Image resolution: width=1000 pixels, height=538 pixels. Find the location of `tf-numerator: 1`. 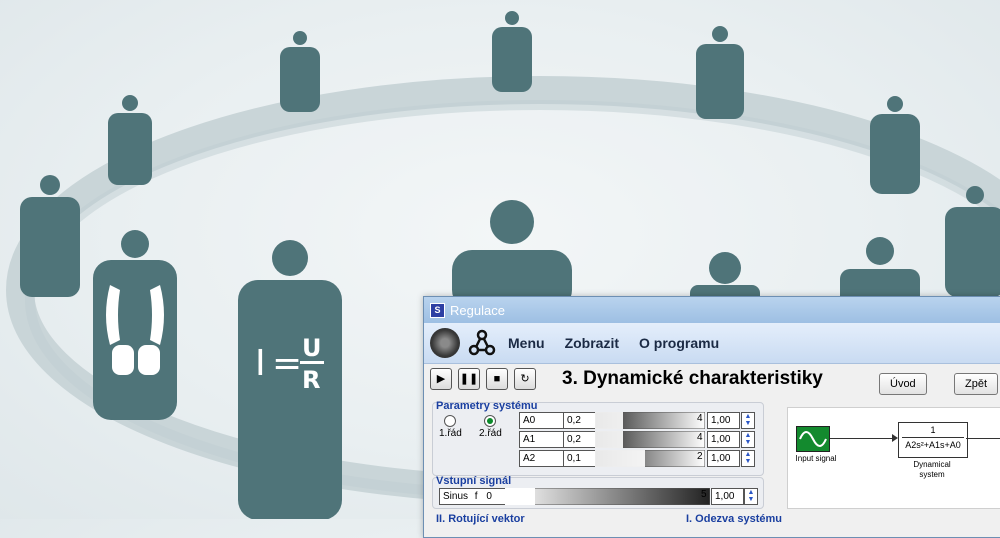

tf-numerator: 1 is located at coordinates (933, 430).